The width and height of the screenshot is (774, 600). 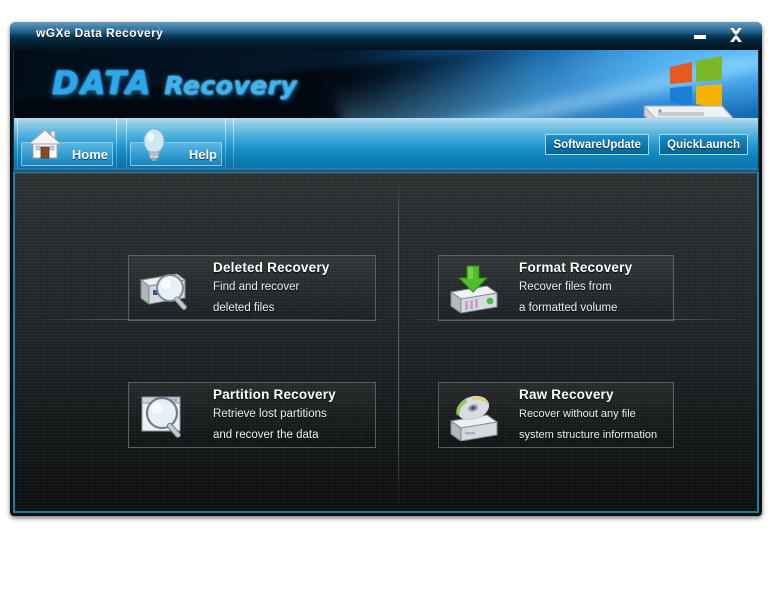 I want to click on toolbar-item-home: Home, so click(x=67, y=145).